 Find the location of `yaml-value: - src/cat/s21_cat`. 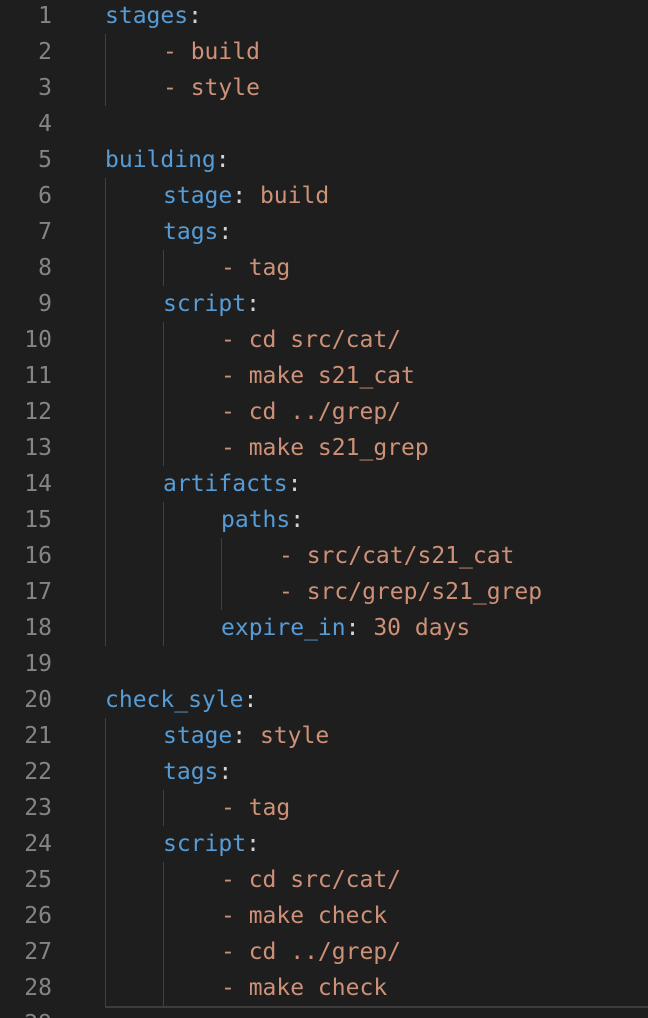

yaml-value: - src/cat/s21_cat is located at coordinates (397, 556).